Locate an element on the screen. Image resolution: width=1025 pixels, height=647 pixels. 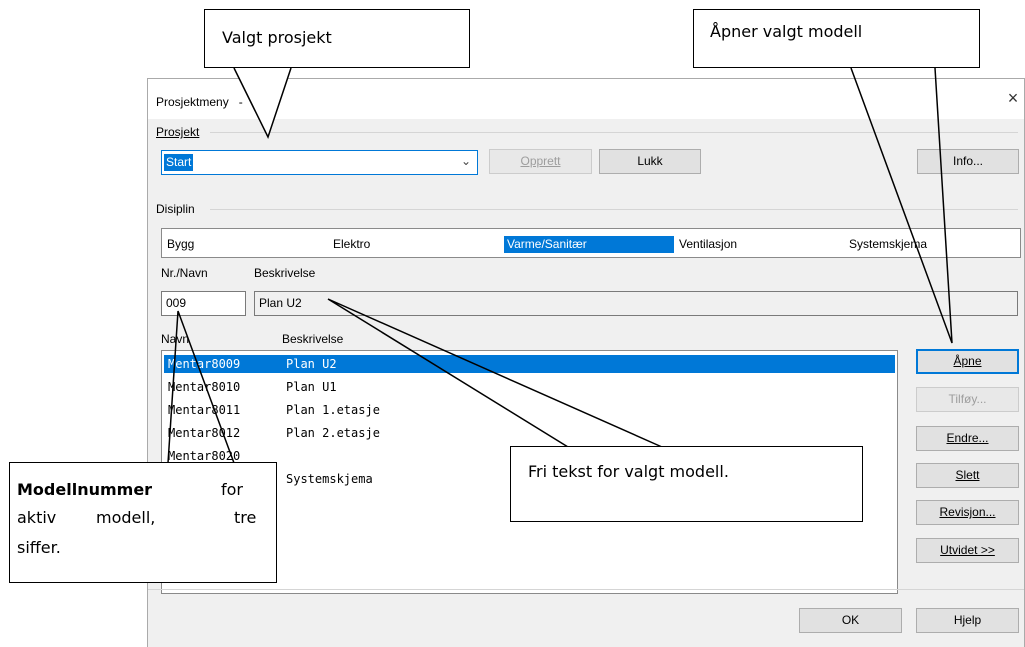
list-item-beskrivelse: Plan 2.etasje is located at coordinates (333, 433).